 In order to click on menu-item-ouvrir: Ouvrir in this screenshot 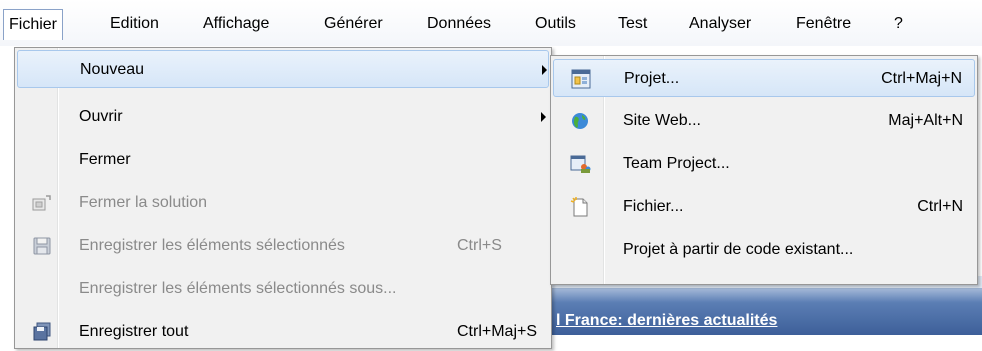, I will do `click(283, 117)`.